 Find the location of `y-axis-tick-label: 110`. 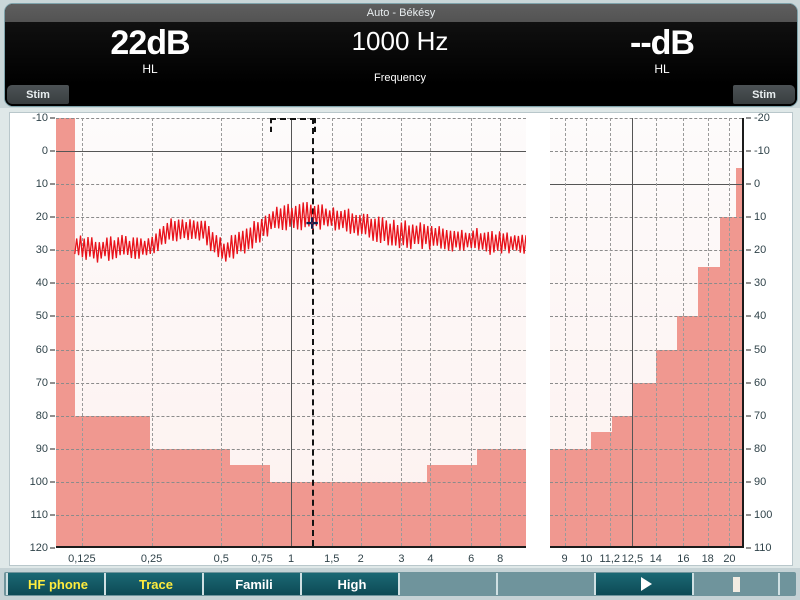

y-axis-tick-label: 110 is located at coordinates (763, 548).